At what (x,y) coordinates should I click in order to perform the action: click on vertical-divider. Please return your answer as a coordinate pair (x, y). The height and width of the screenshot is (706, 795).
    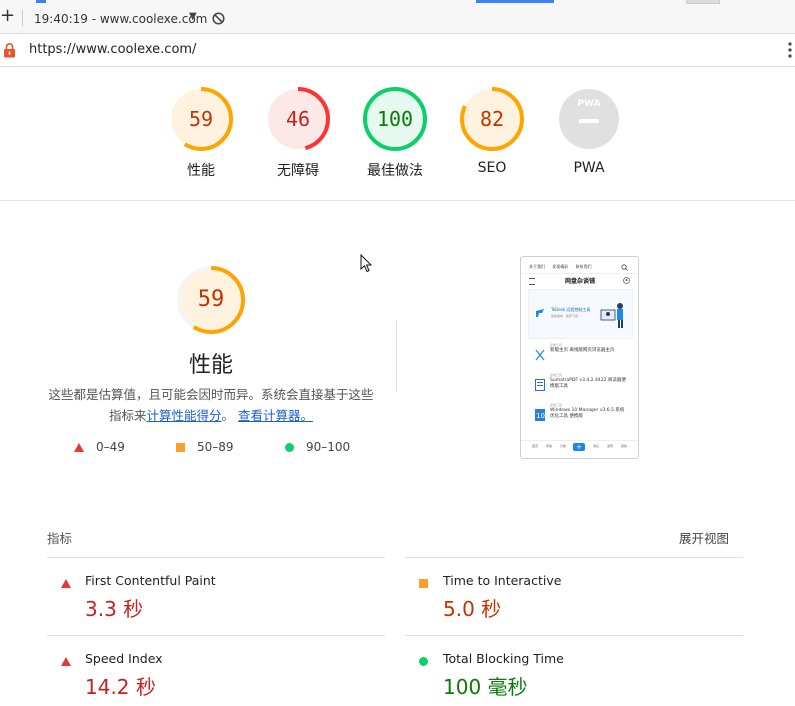
    Looking at the image, I should click on (396, 356).